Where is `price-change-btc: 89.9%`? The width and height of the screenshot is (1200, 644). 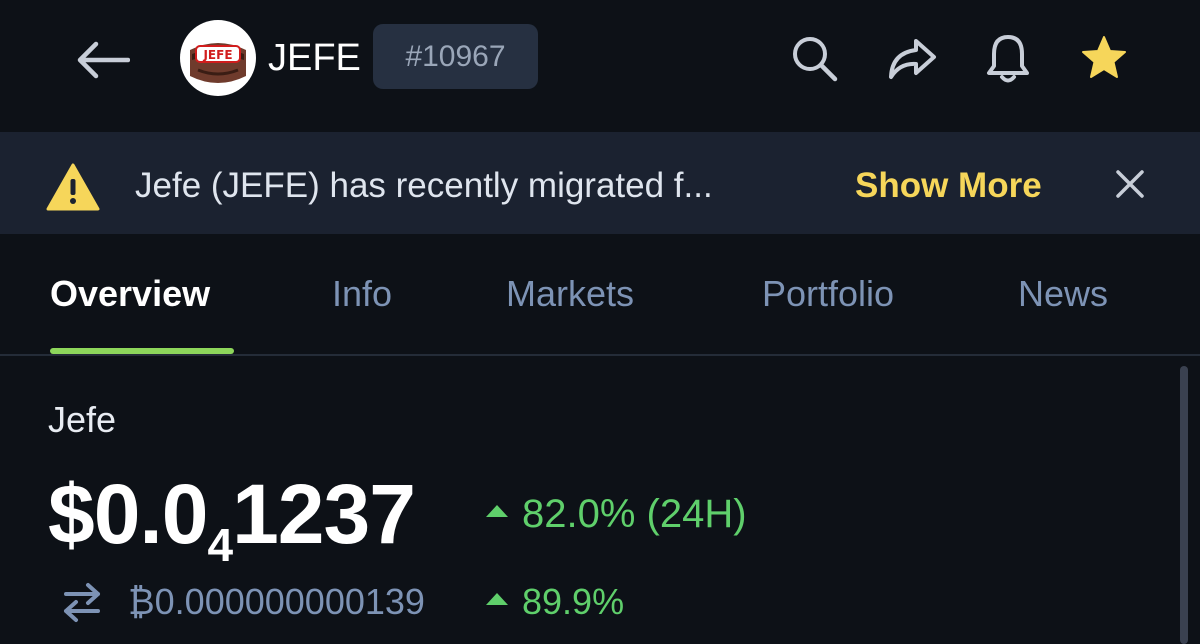
price-change-btc: 89.9% is located at coordinates (555, 602).